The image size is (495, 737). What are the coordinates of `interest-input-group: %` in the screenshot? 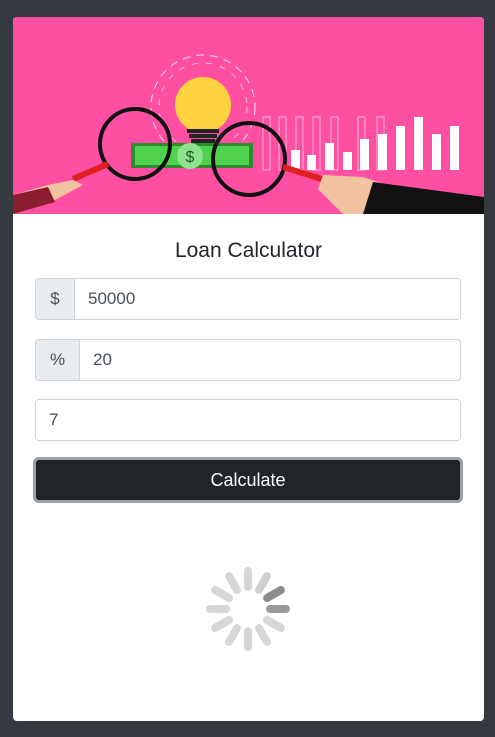 It's located at (248, 360).